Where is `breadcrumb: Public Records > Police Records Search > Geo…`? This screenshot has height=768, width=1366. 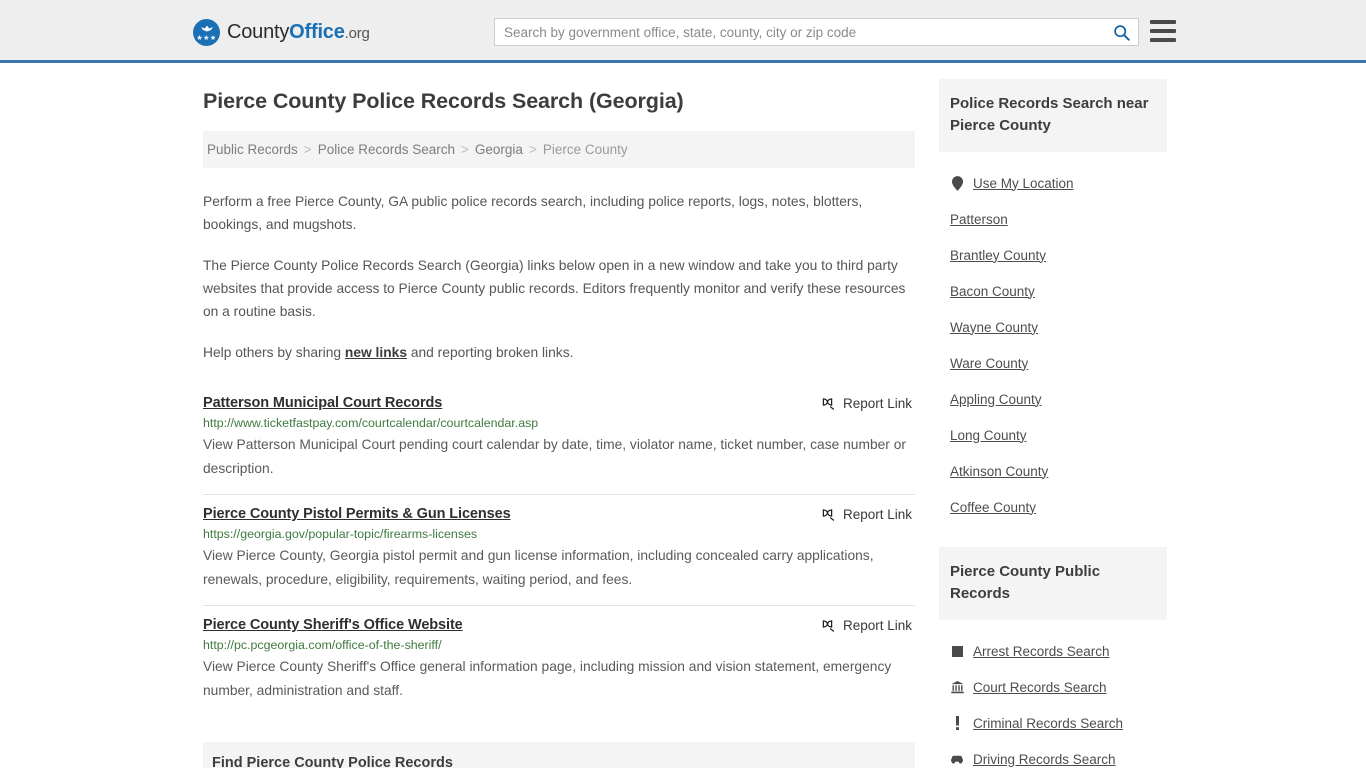
breadcrumb: Public Records > Police Records Search > Geo… is located at coordinates (559, 149).